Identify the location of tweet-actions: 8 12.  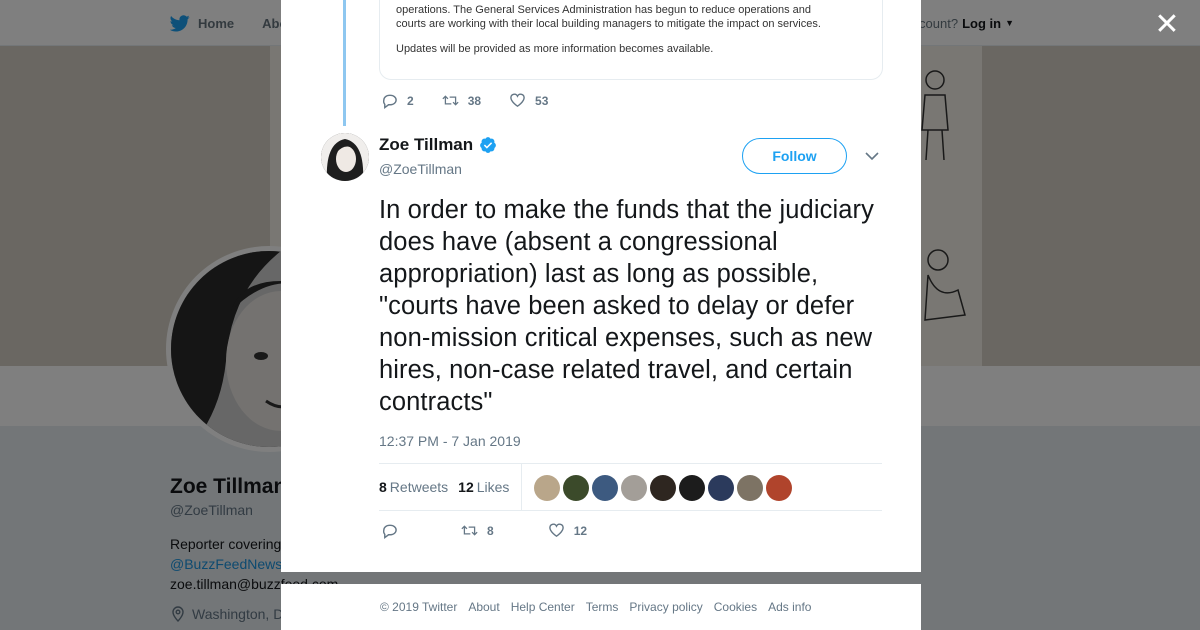
(511, 530).